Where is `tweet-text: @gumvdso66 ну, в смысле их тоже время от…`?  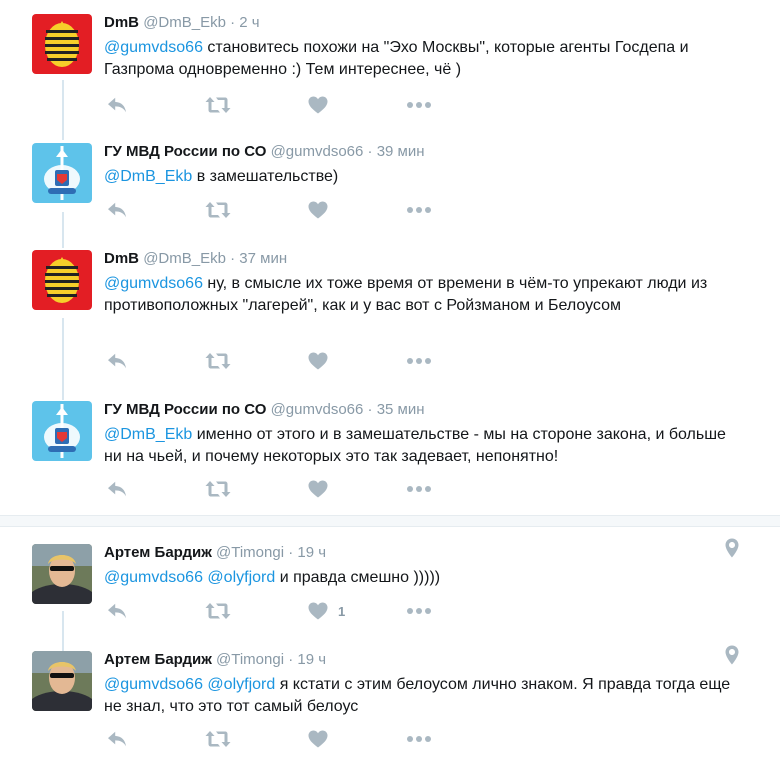 tweet-text: @gumvdso66 ну, в смысле их тоже время от… is located at coordinates (424, 295).